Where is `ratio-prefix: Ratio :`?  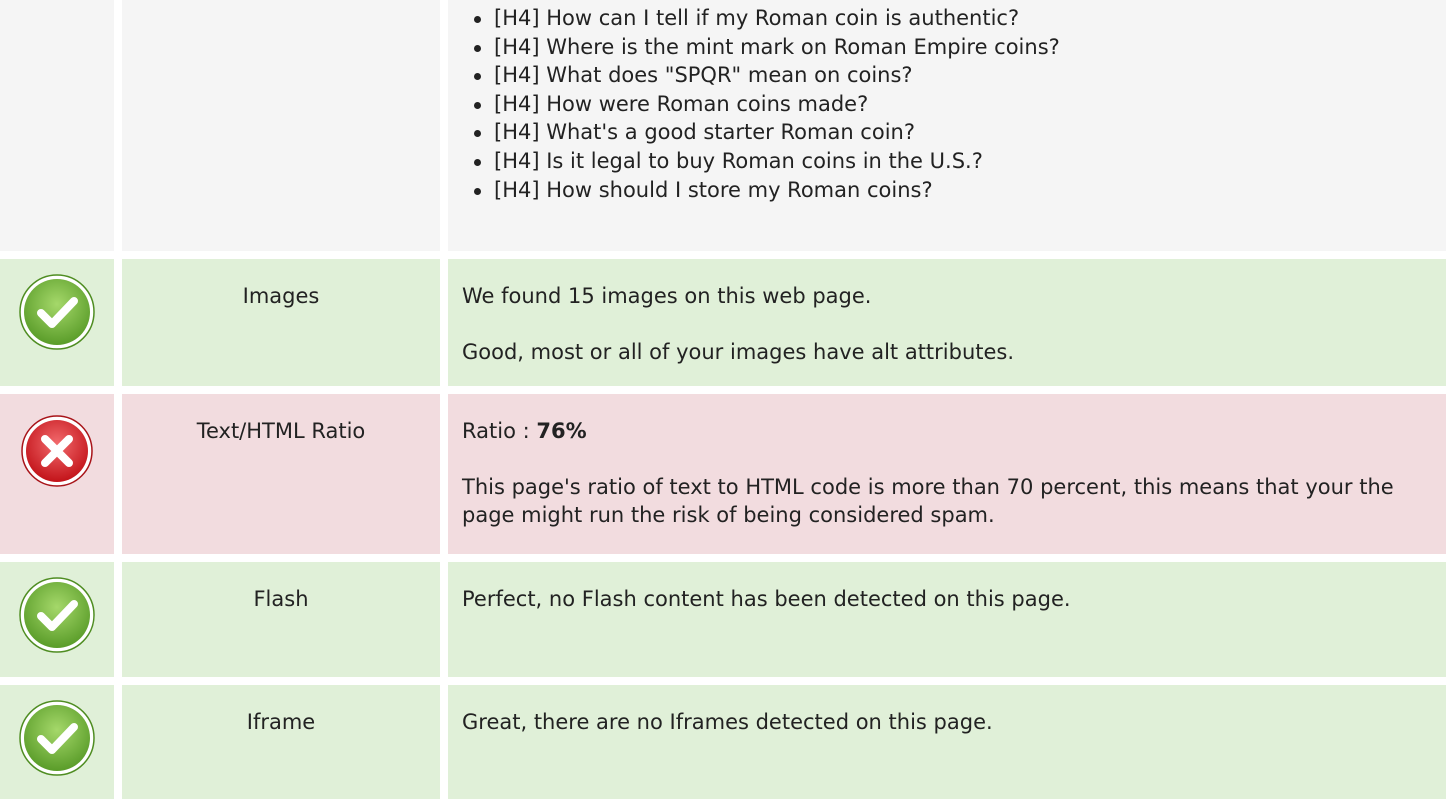
ratio-prefix: Ratio : is located at coordinates (499, 431).